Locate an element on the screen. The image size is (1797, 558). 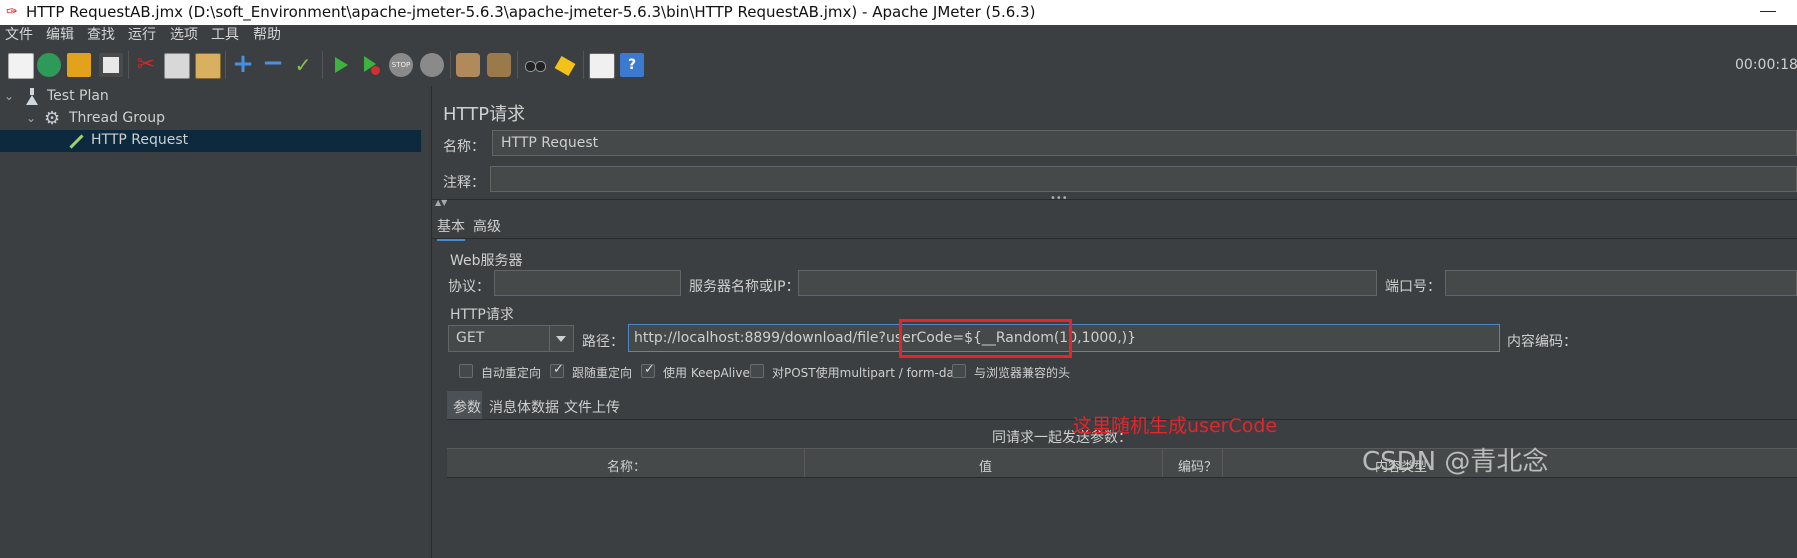
column-value: 值 is located at coordinates (985, 465).